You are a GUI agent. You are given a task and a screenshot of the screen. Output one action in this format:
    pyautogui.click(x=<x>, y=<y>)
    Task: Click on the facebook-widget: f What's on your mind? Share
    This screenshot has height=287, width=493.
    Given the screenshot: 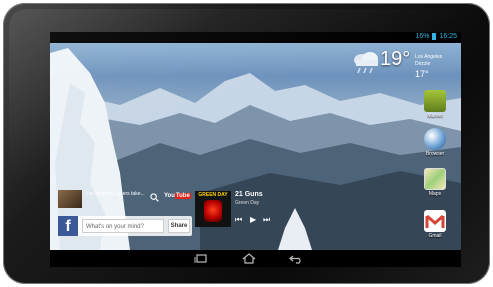 What is the action you would take?
    pyautogui.click(x=125, y=226)
    